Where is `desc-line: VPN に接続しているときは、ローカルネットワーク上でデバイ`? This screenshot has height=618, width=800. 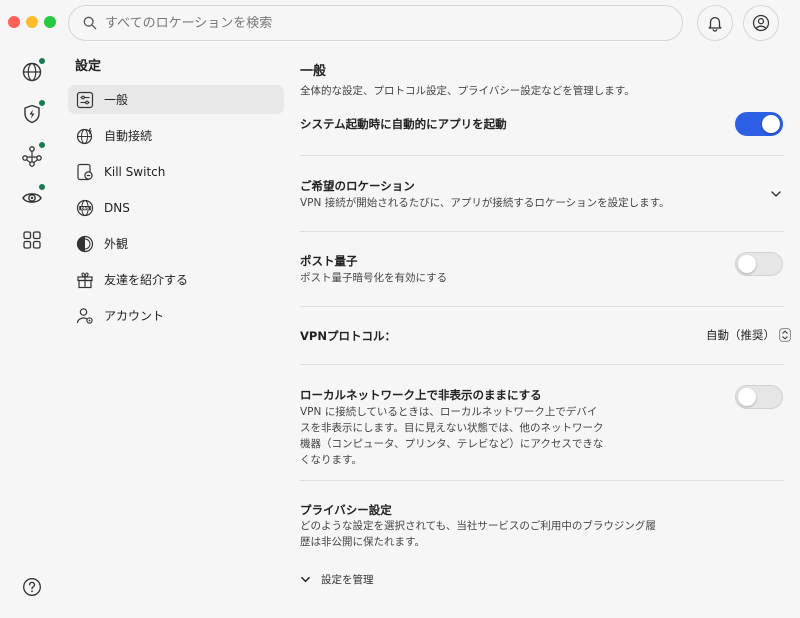
desc-line: VPN に接続しているときは、ローカルネットワーク上でデバイ is located at coordinates (449, 412).